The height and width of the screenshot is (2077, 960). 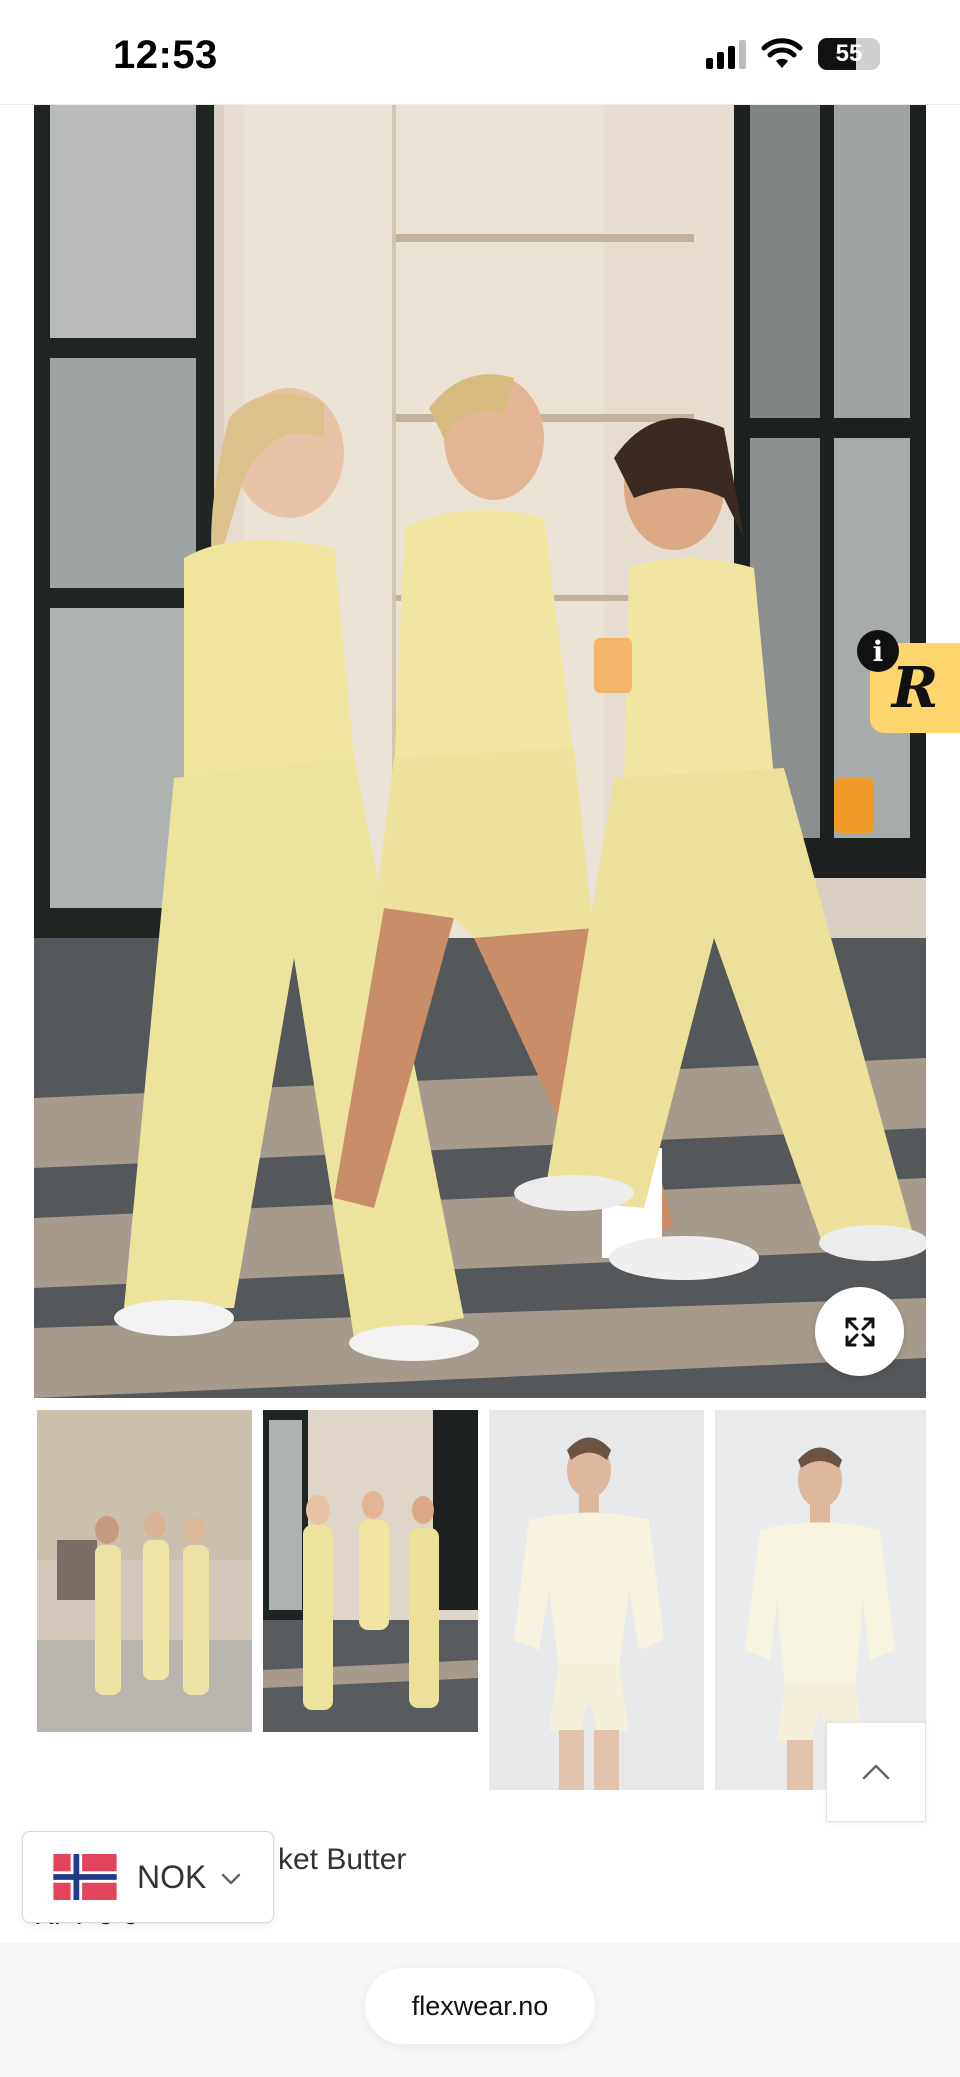 I want to click on chevron-down-icon, so click(x=231, y=1879).